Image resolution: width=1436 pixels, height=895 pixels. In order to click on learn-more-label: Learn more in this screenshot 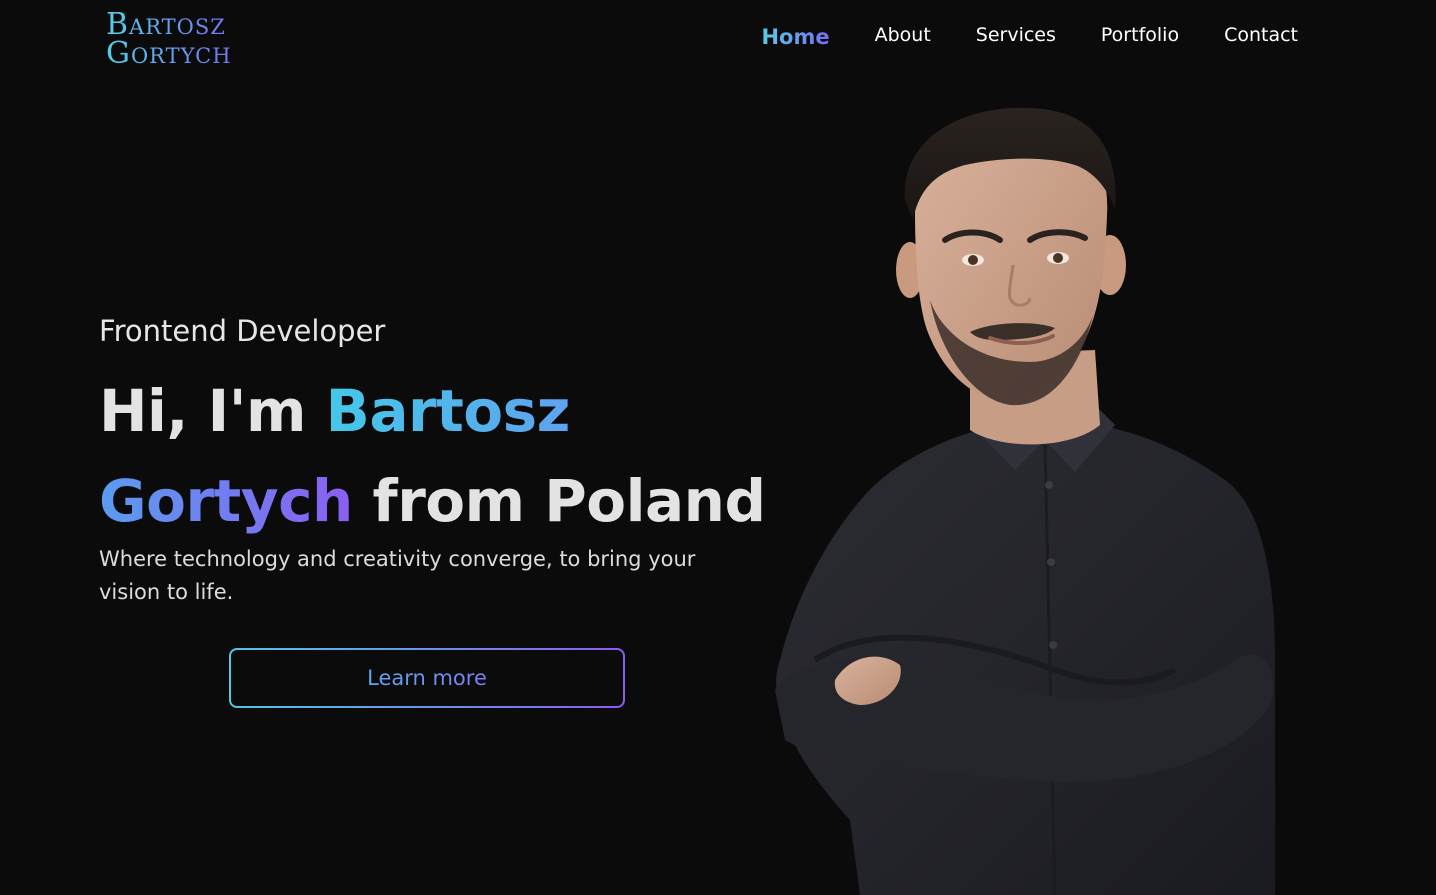, I will do `click(427, 678)`.